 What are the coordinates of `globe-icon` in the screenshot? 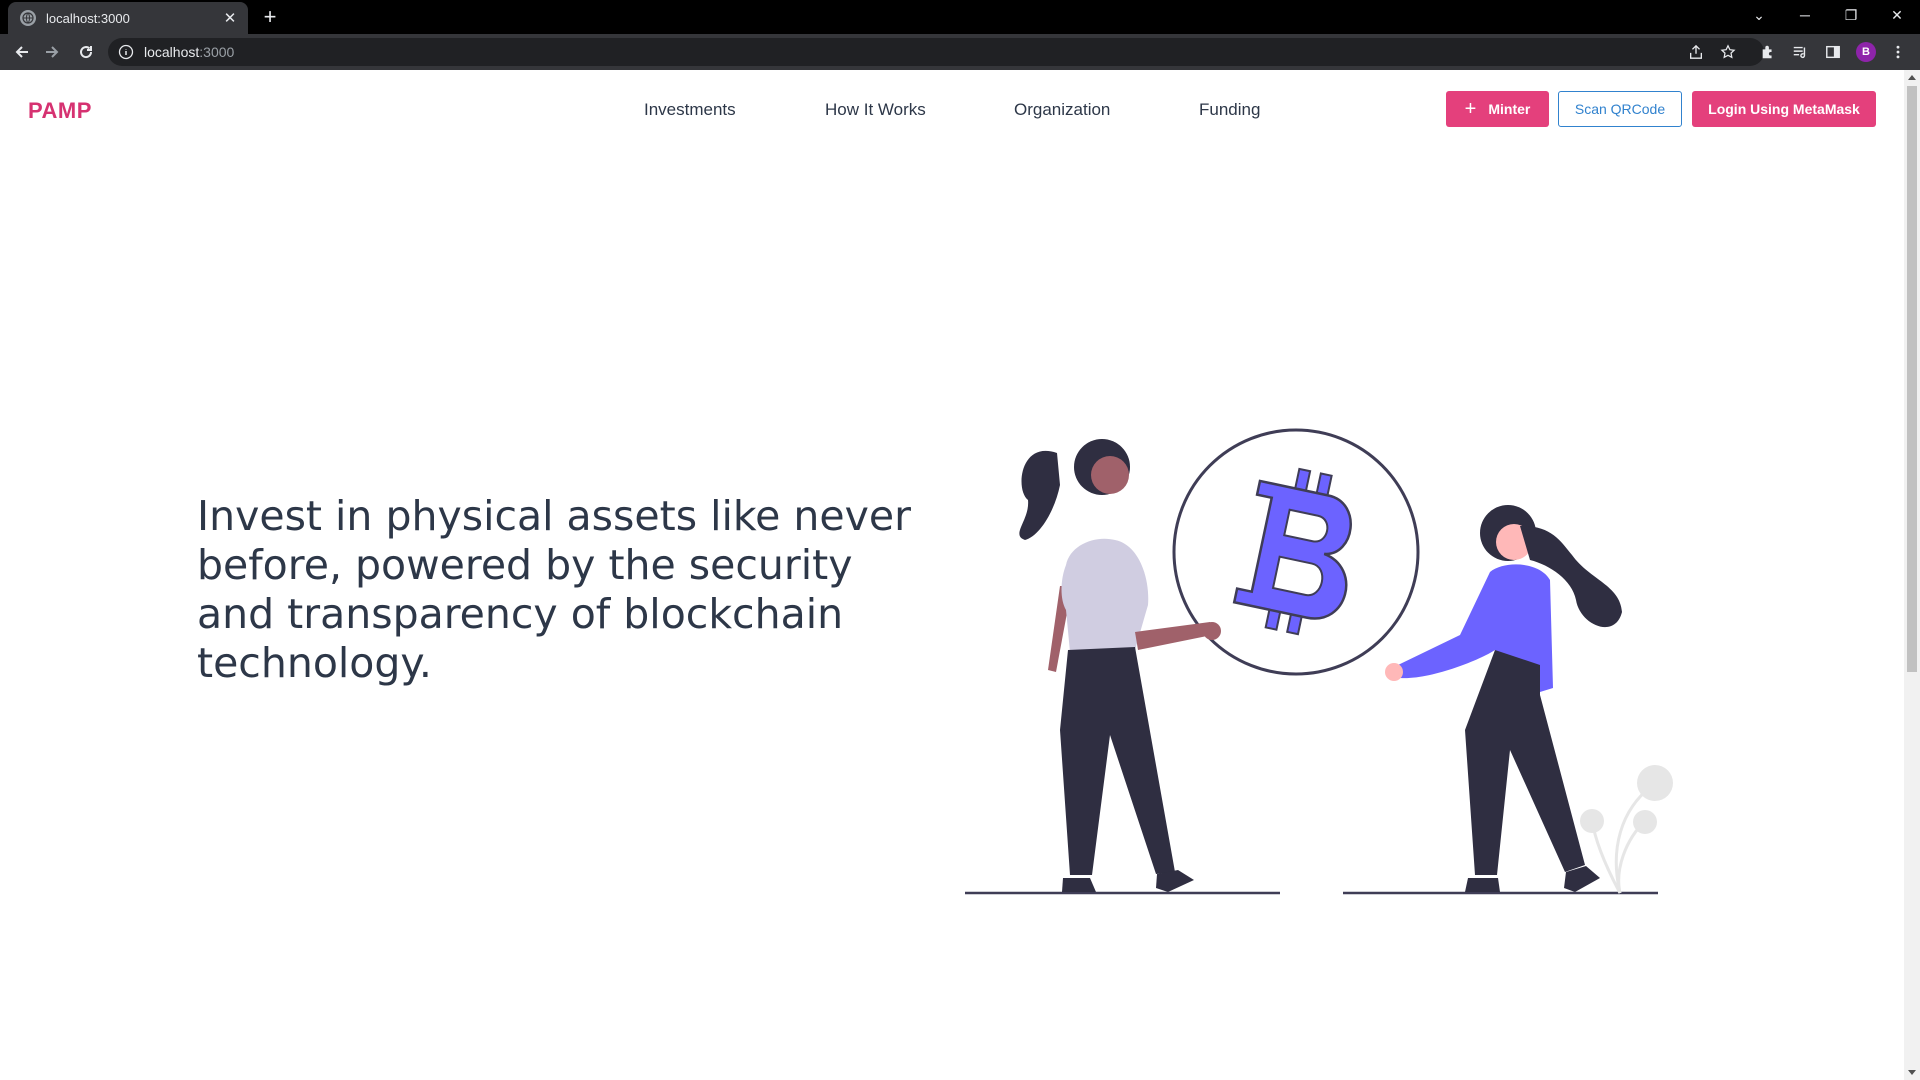 It's located at (28, 18).